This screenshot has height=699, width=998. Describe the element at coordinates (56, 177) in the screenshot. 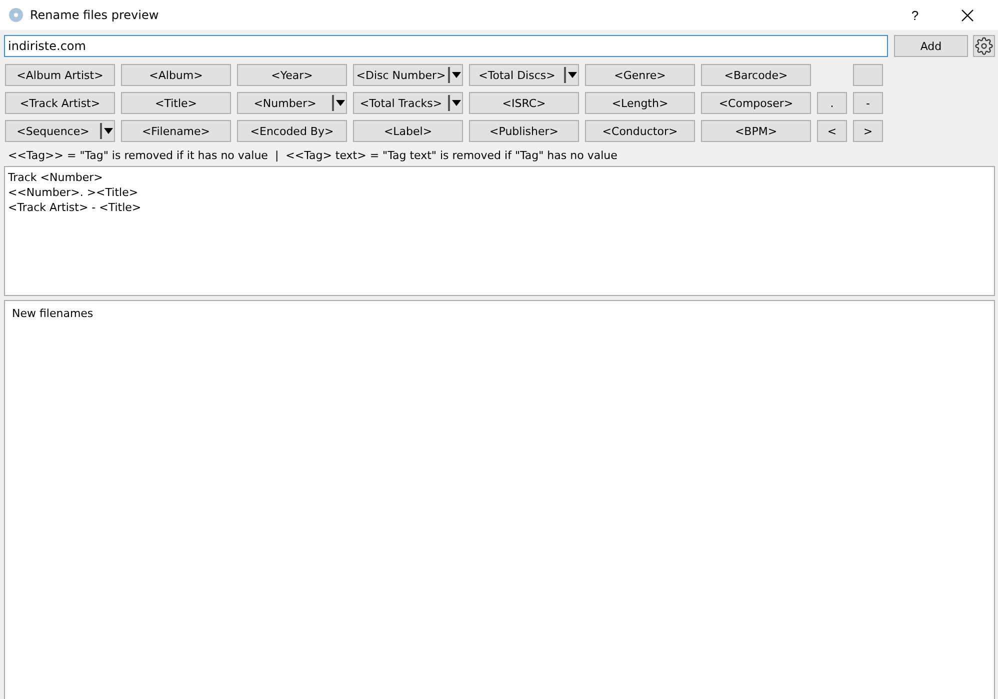

I see `template-line: Track <Number>` at that location.